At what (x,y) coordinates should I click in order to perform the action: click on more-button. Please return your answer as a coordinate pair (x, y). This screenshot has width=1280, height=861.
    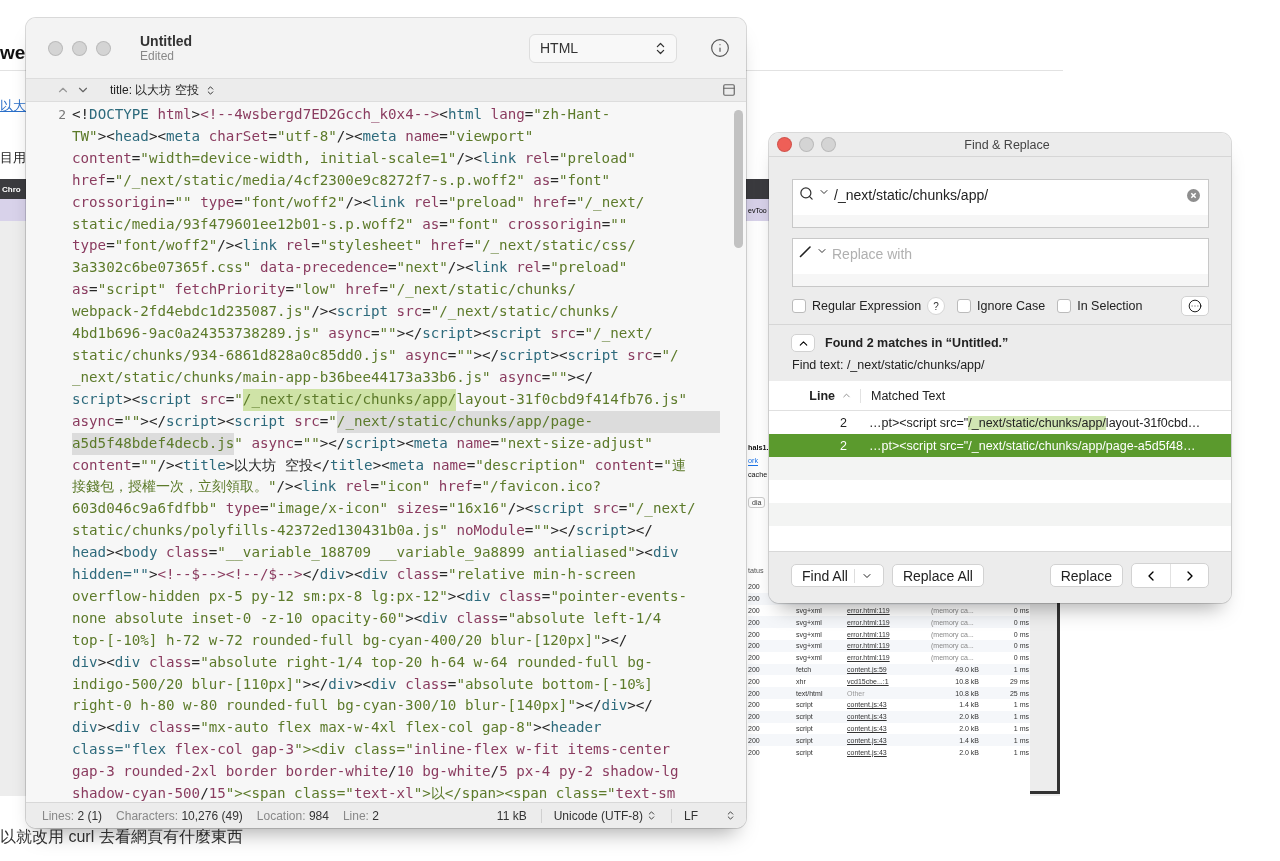
    Looking at the image, I should click on (1195, 306).